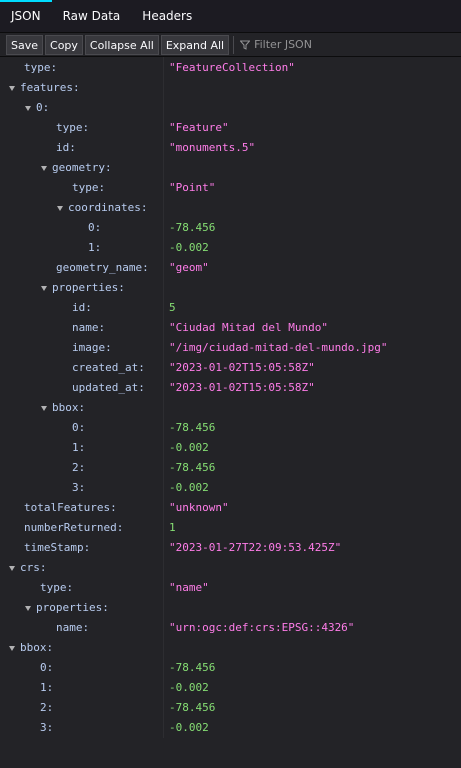 The height and width of the screenshot is (768, 461). I want to click on tree-row: id: "monuments.5", so click(230, 148).